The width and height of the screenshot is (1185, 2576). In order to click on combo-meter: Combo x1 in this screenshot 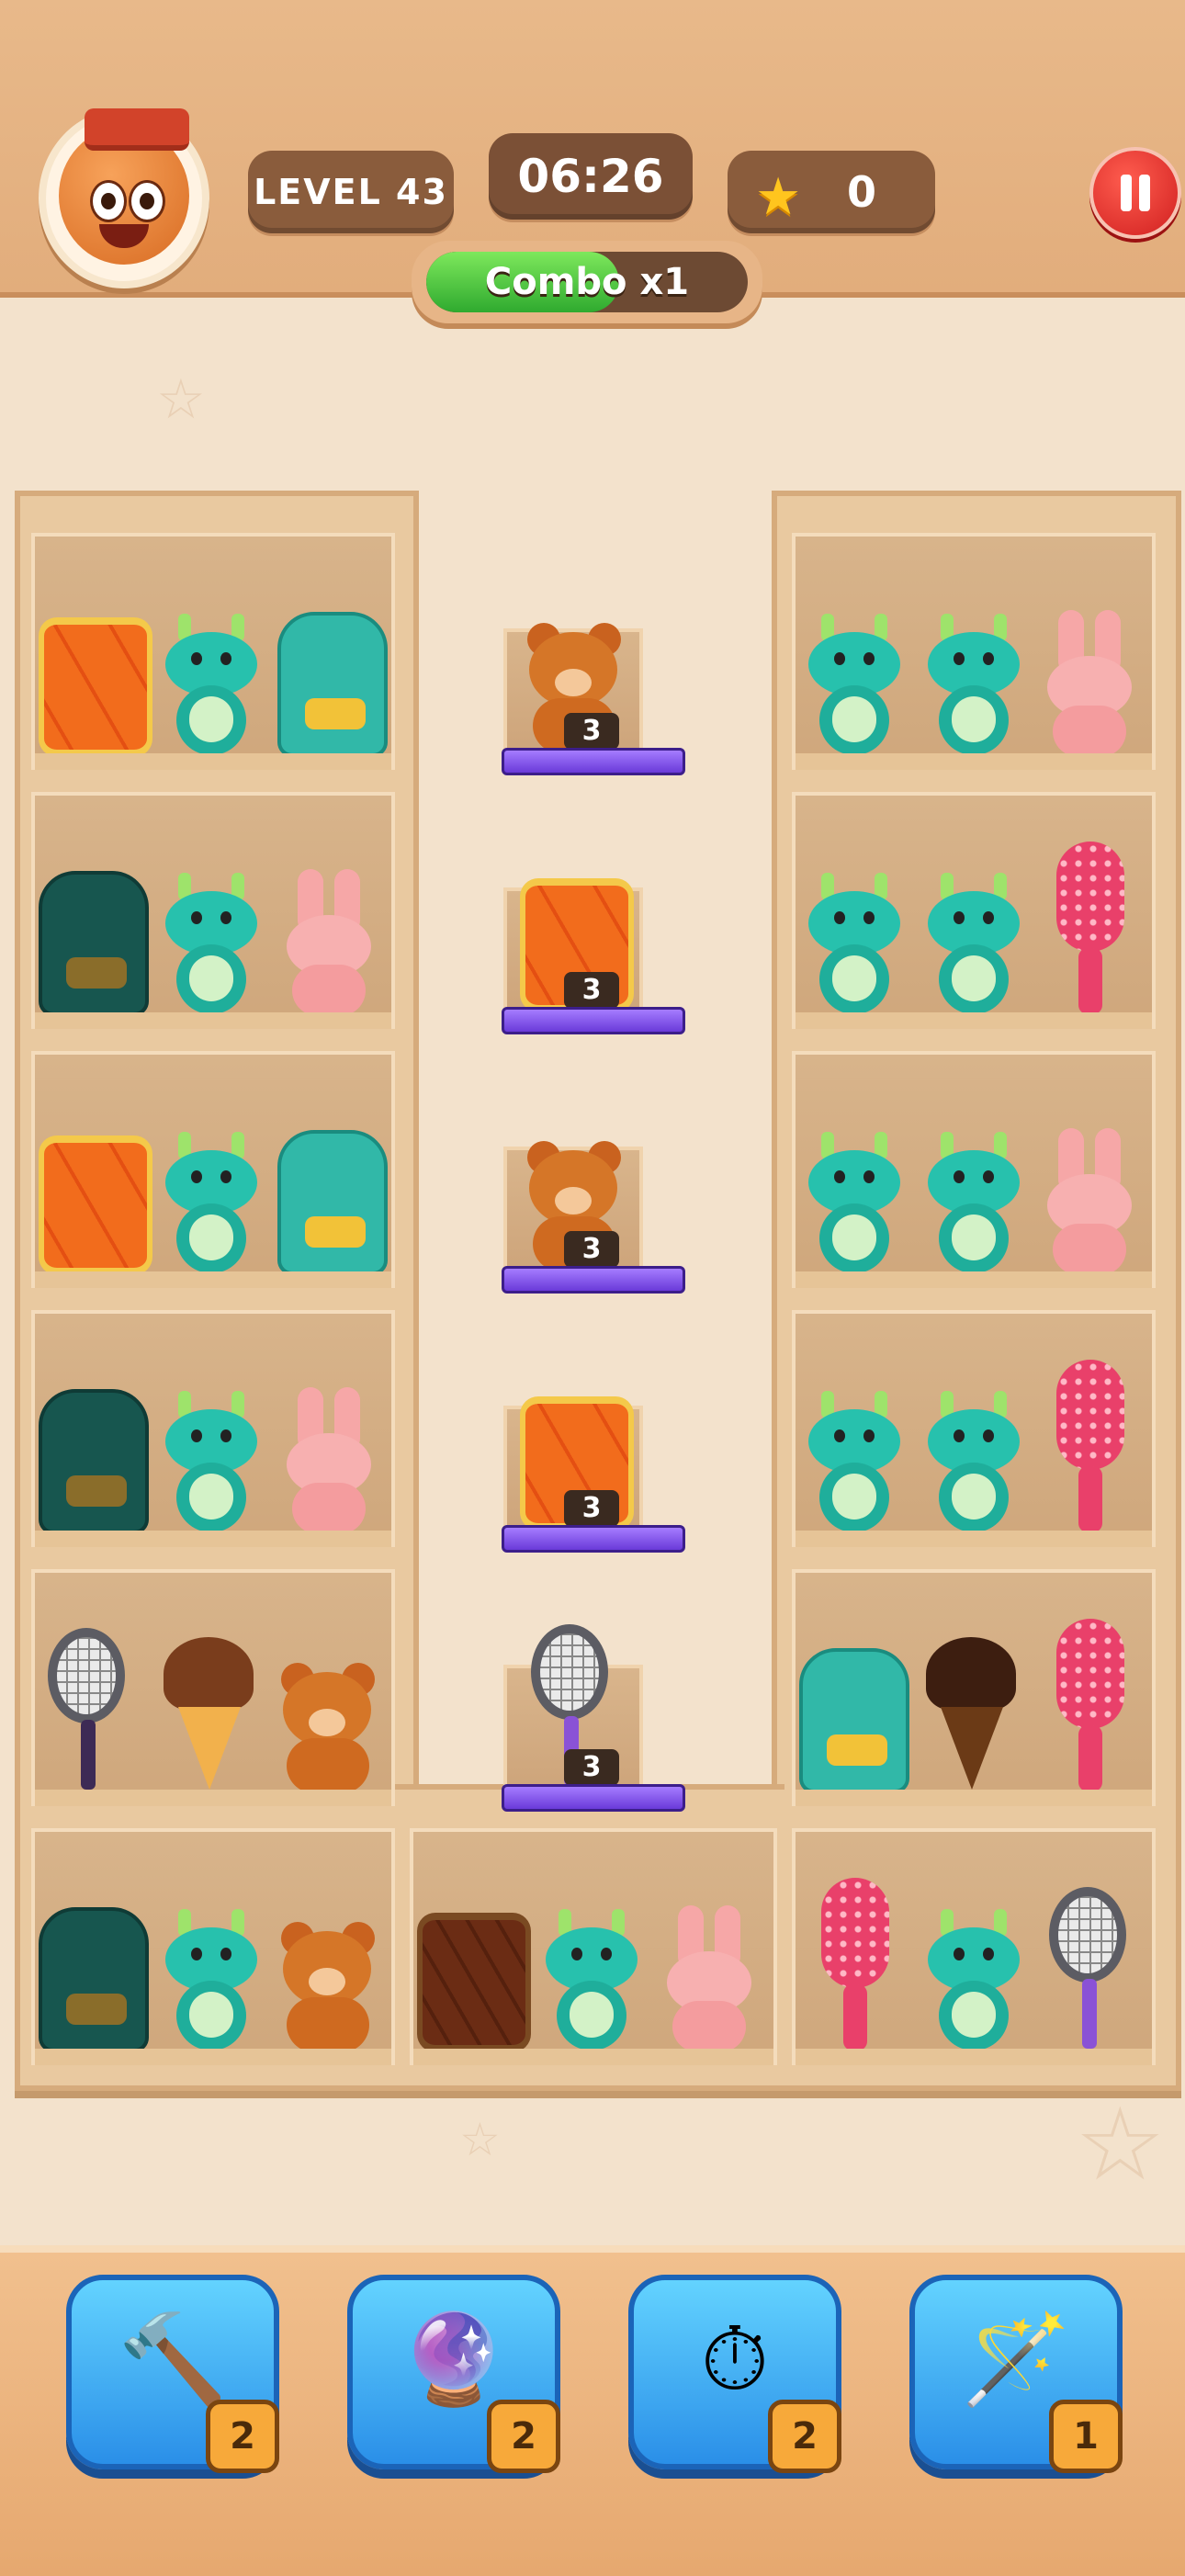, I will do `click(587, 282)`.